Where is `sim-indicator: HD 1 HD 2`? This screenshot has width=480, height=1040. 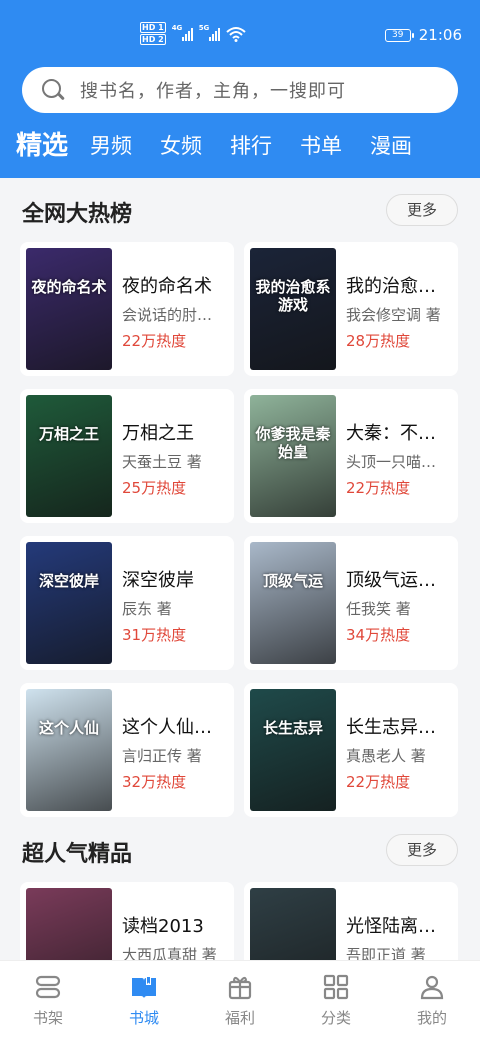 sim-indicator: HD 1 HD 2 is located at coordinates (153, 33).